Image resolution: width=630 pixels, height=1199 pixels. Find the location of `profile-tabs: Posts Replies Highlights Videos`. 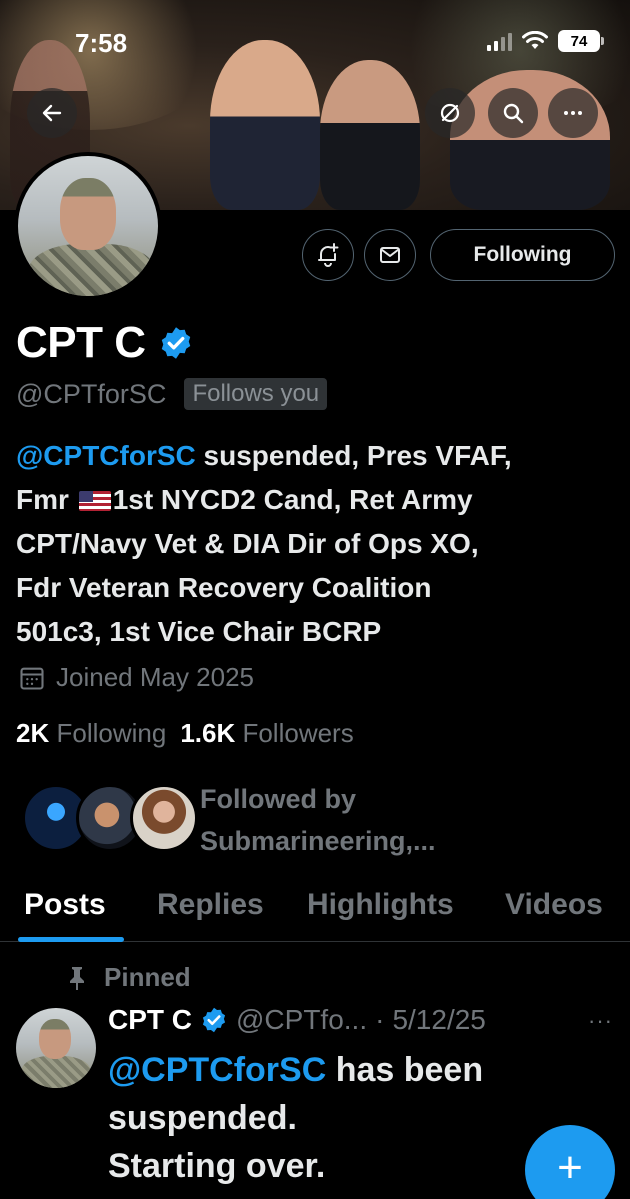

profile-tabs: Posts Replies Highlights Videos is located at coordinates (315, 913).